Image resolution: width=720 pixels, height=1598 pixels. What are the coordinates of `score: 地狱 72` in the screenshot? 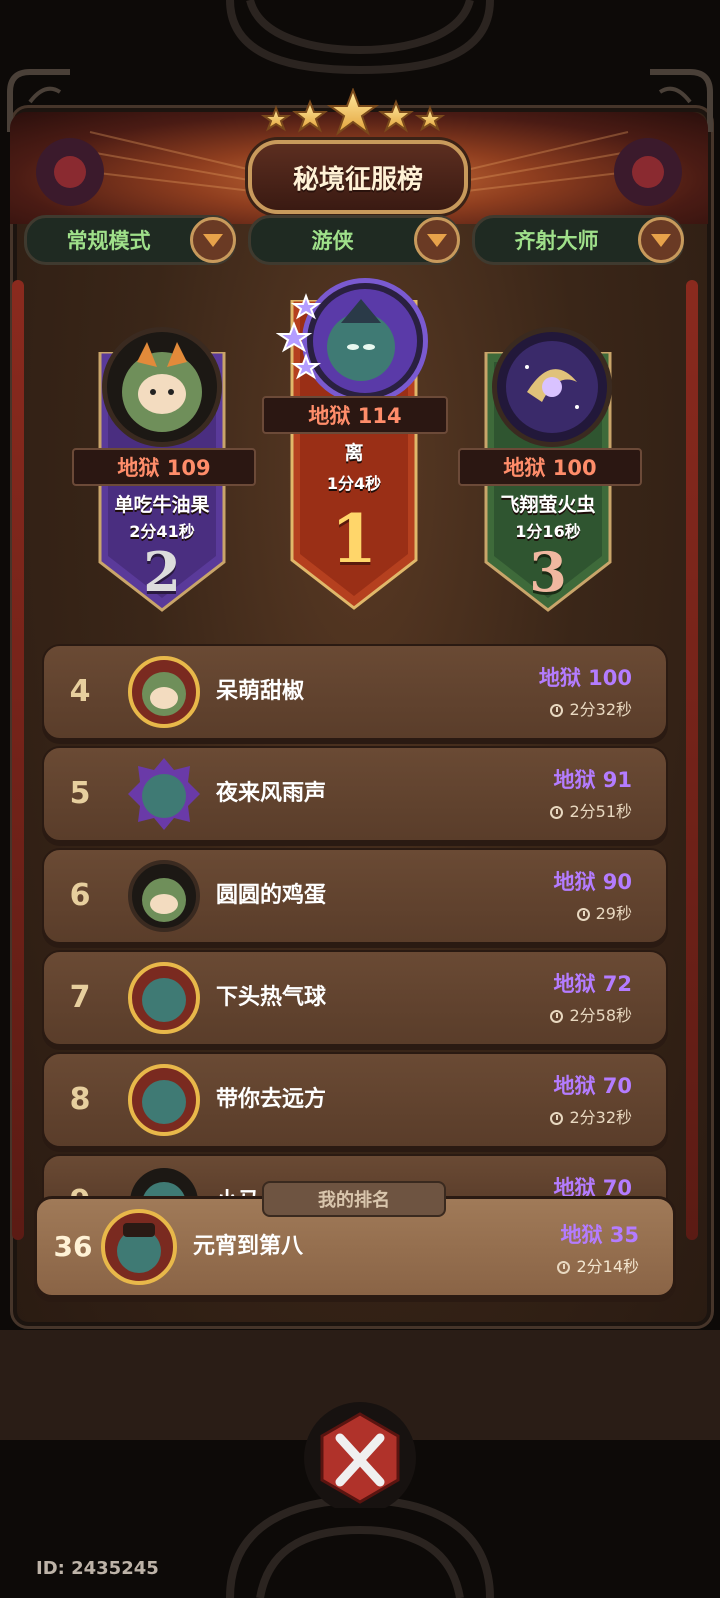 It's located at (592, 984).